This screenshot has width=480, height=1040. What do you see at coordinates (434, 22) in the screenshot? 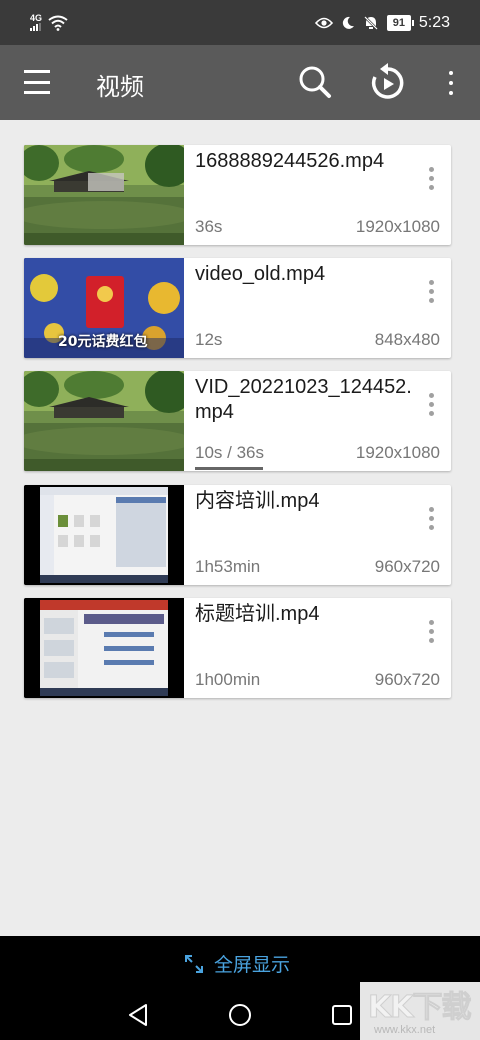
I see `clock: 5:23` at bounding box center [434, 22].